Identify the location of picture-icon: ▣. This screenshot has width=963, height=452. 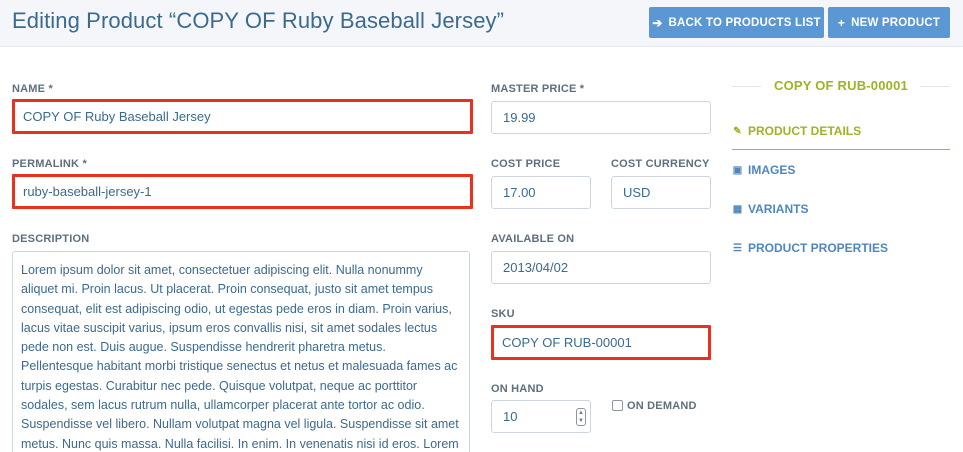
(737, 170).